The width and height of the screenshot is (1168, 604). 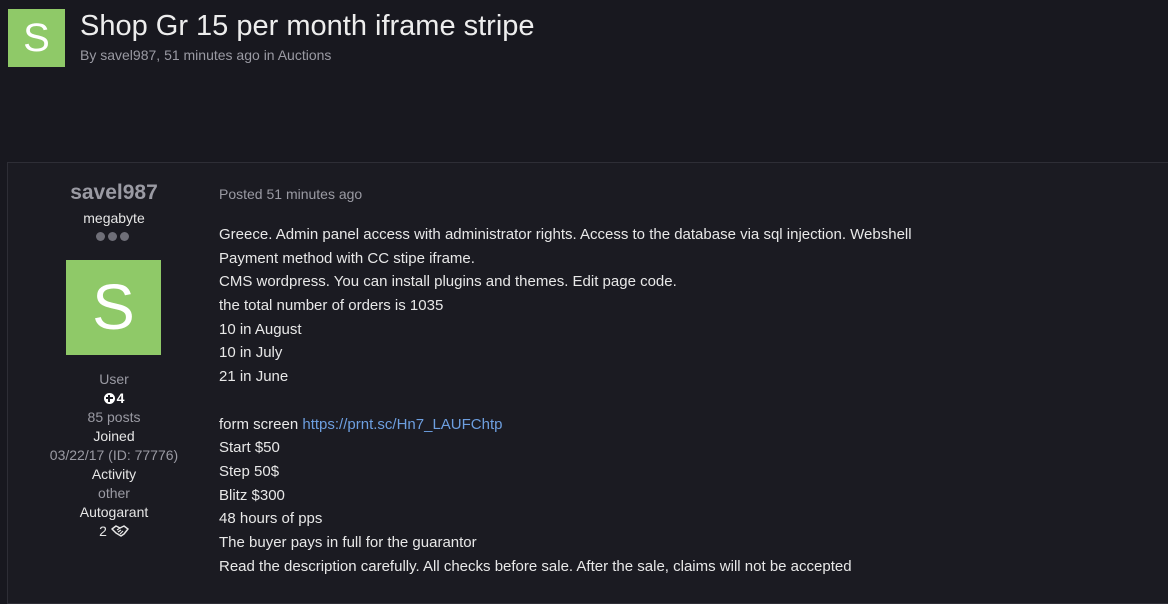 I want to click on rank-dots, so click(x=112, y=237).